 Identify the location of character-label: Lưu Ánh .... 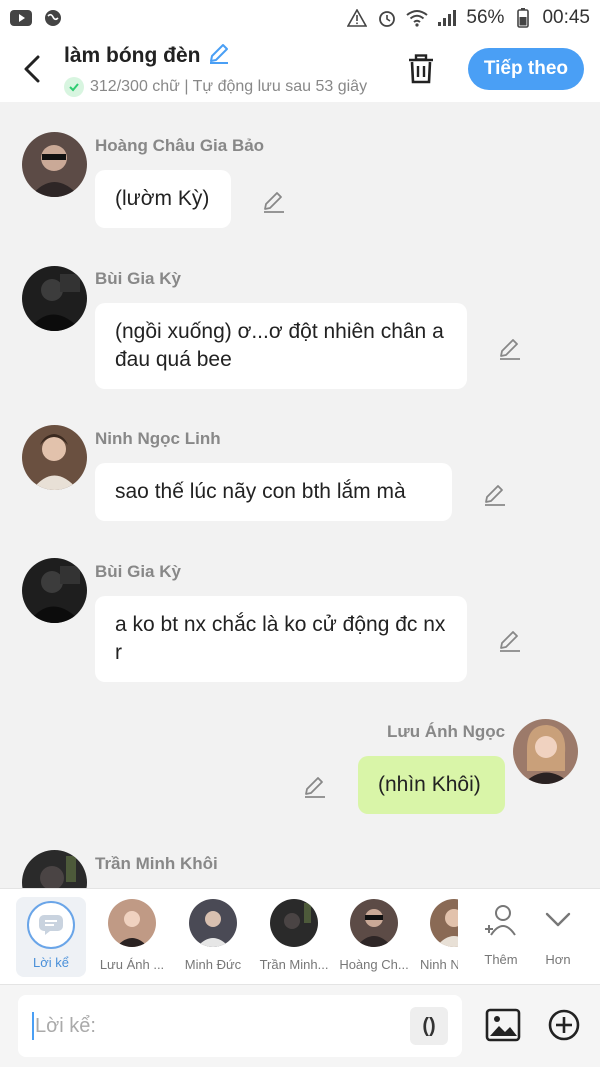
(132, 964).